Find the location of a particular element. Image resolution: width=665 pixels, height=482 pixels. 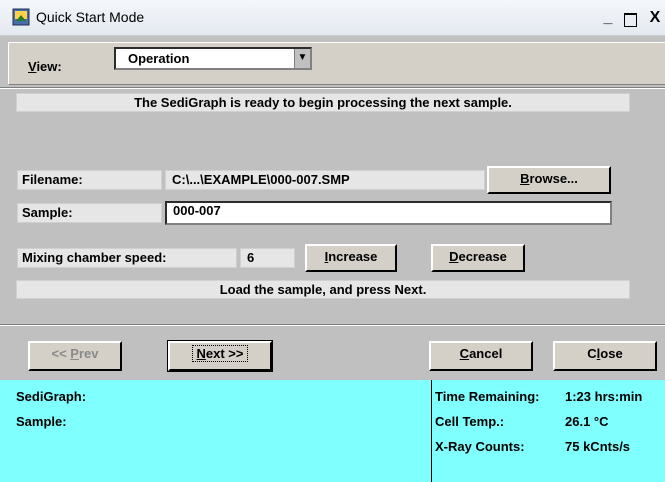

cancel-button: Cancel is located at coordinates (481, 356).